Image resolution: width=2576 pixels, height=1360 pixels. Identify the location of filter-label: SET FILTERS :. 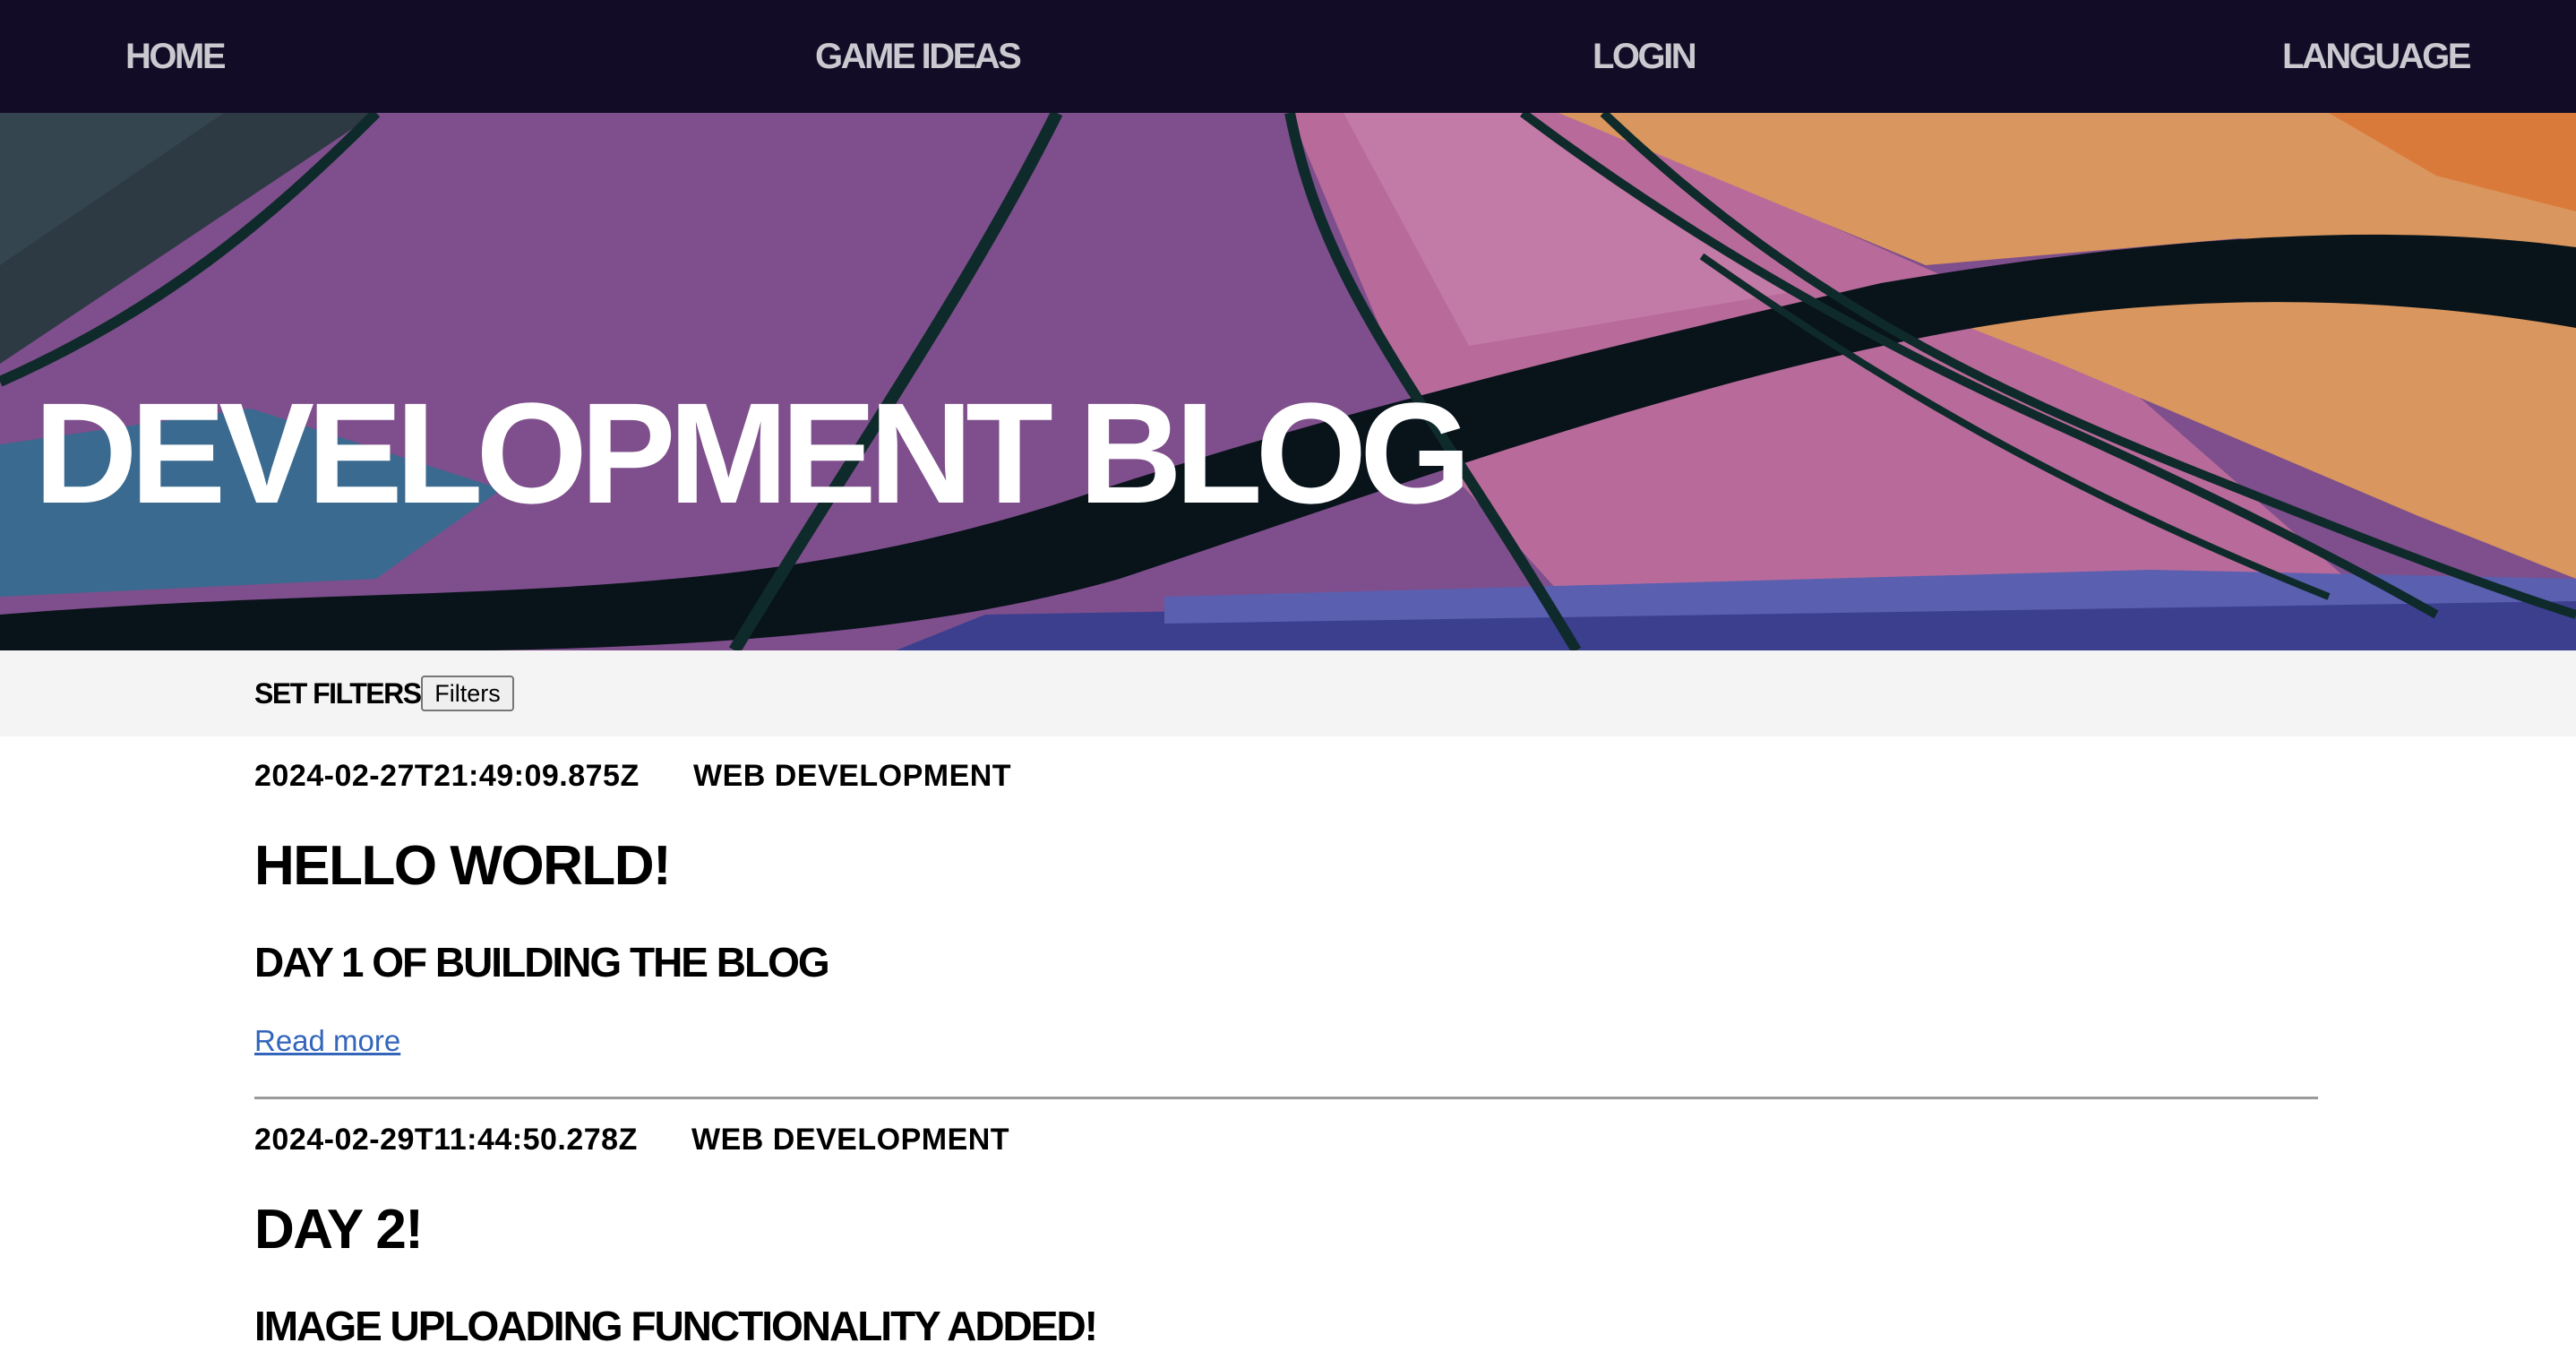
(345, 693).